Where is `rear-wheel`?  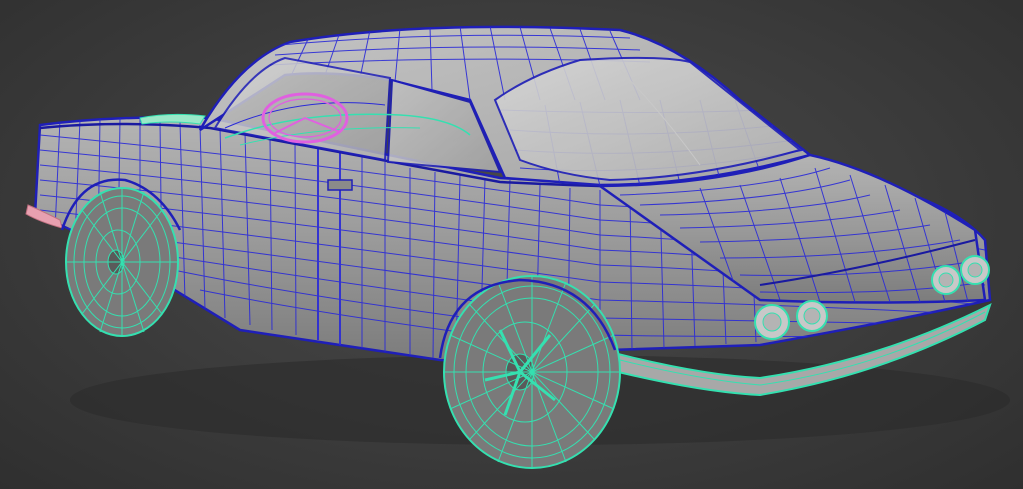
rear-wheel is located at coordinates (532, 372).